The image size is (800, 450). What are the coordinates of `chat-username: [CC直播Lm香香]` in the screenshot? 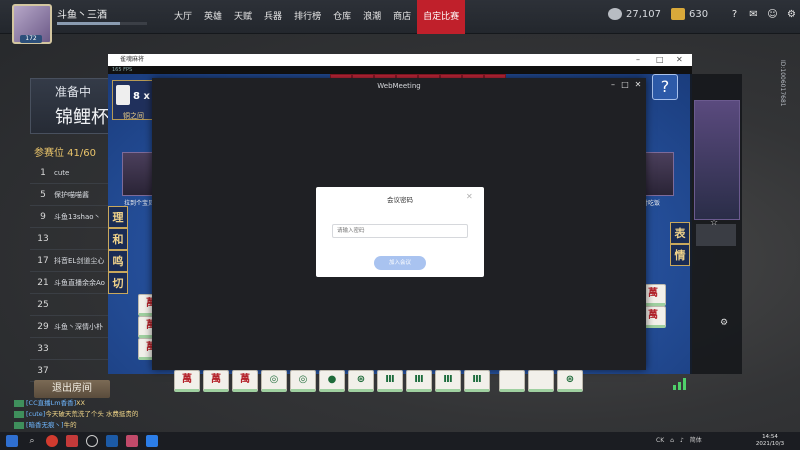 It's located at (51, 403).